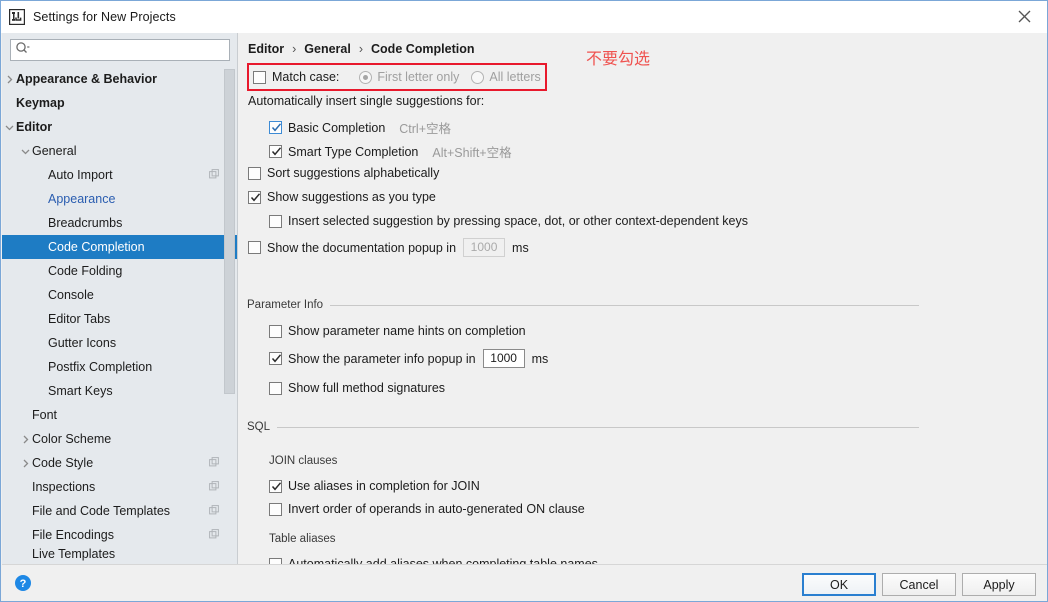 Image resolution: width=1048 pixels, height=602 pixels. Describe the element at coordinates (275, 486) in the screenshot. I see `use-aliases-join-checkbox` at that location.